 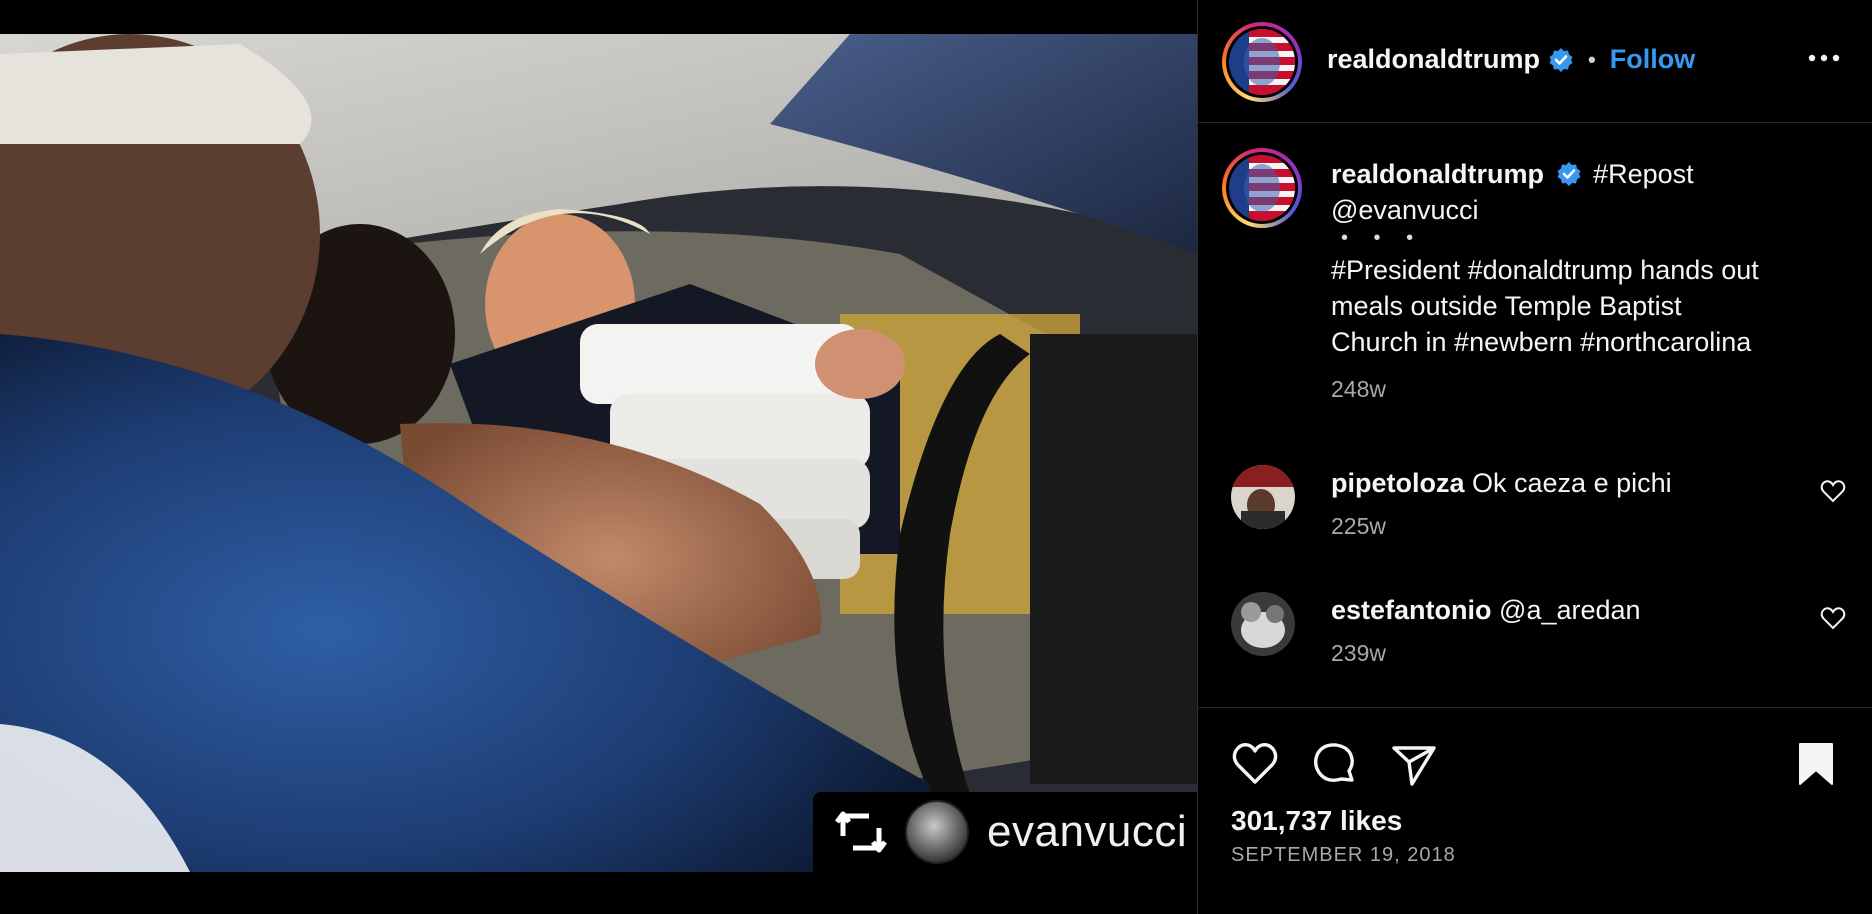 What do you see at coordinates (1501, 526) in the screenshot?
I see `comment-time: 225w` at bounding box center [1501, 526].